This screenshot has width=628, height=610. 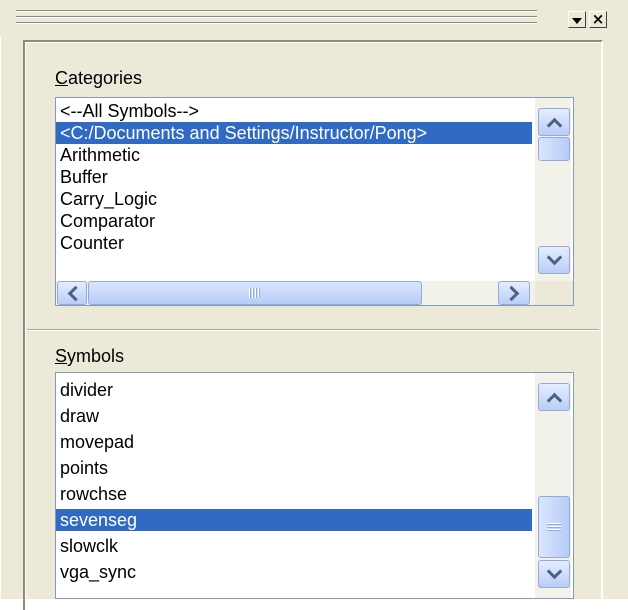 What do you see at coordinates (75, 293) in the screenshot?
I see `chevron-left-icon` at bounding box center [75, 293].